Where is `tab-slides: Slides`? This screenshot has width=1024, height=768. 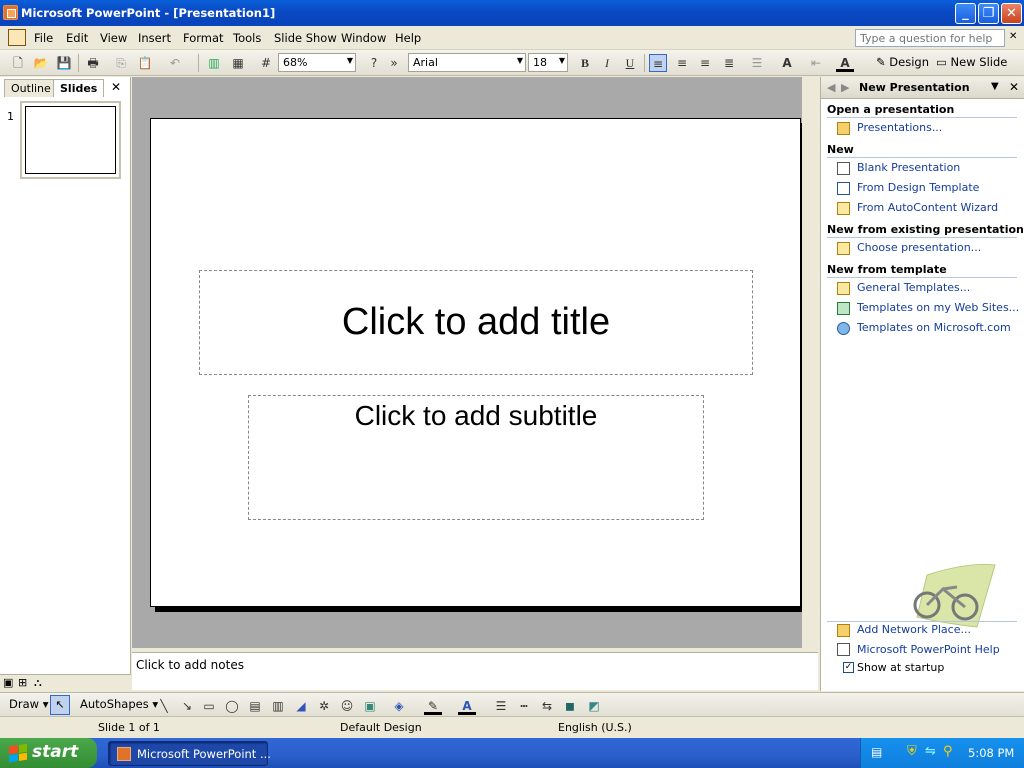 tab-slides: Slides is located at coordinates (79, 88).